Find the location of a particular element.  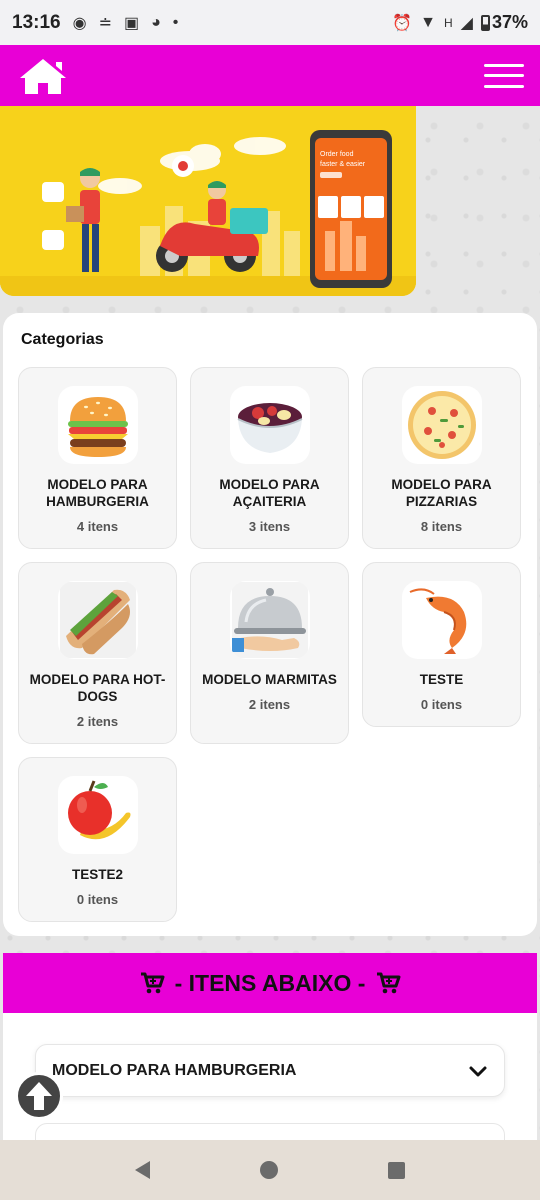

category-count: 4 itens is located at coordinates (97, 526).